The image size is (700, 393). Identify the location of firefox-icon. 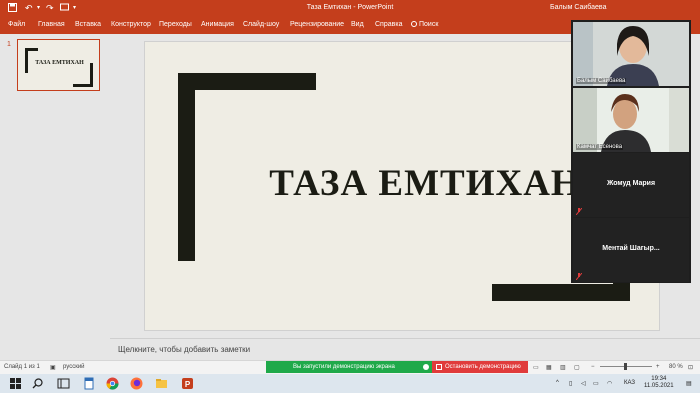
(136, 383).